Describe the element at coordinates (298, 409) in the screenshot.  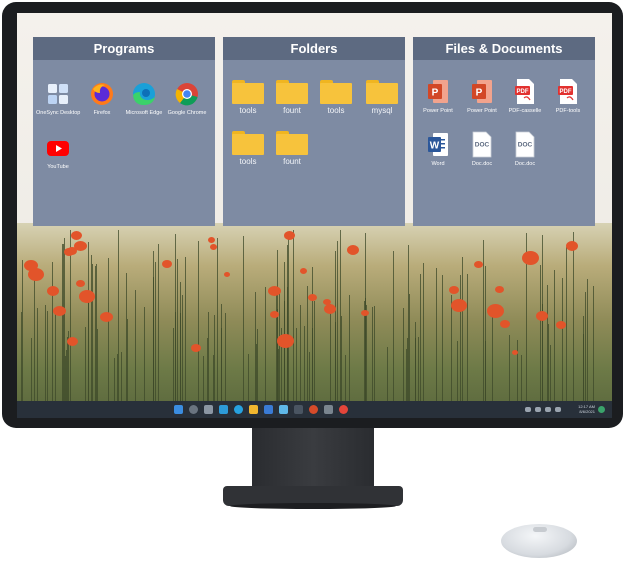
I see `app-icon` at that location.